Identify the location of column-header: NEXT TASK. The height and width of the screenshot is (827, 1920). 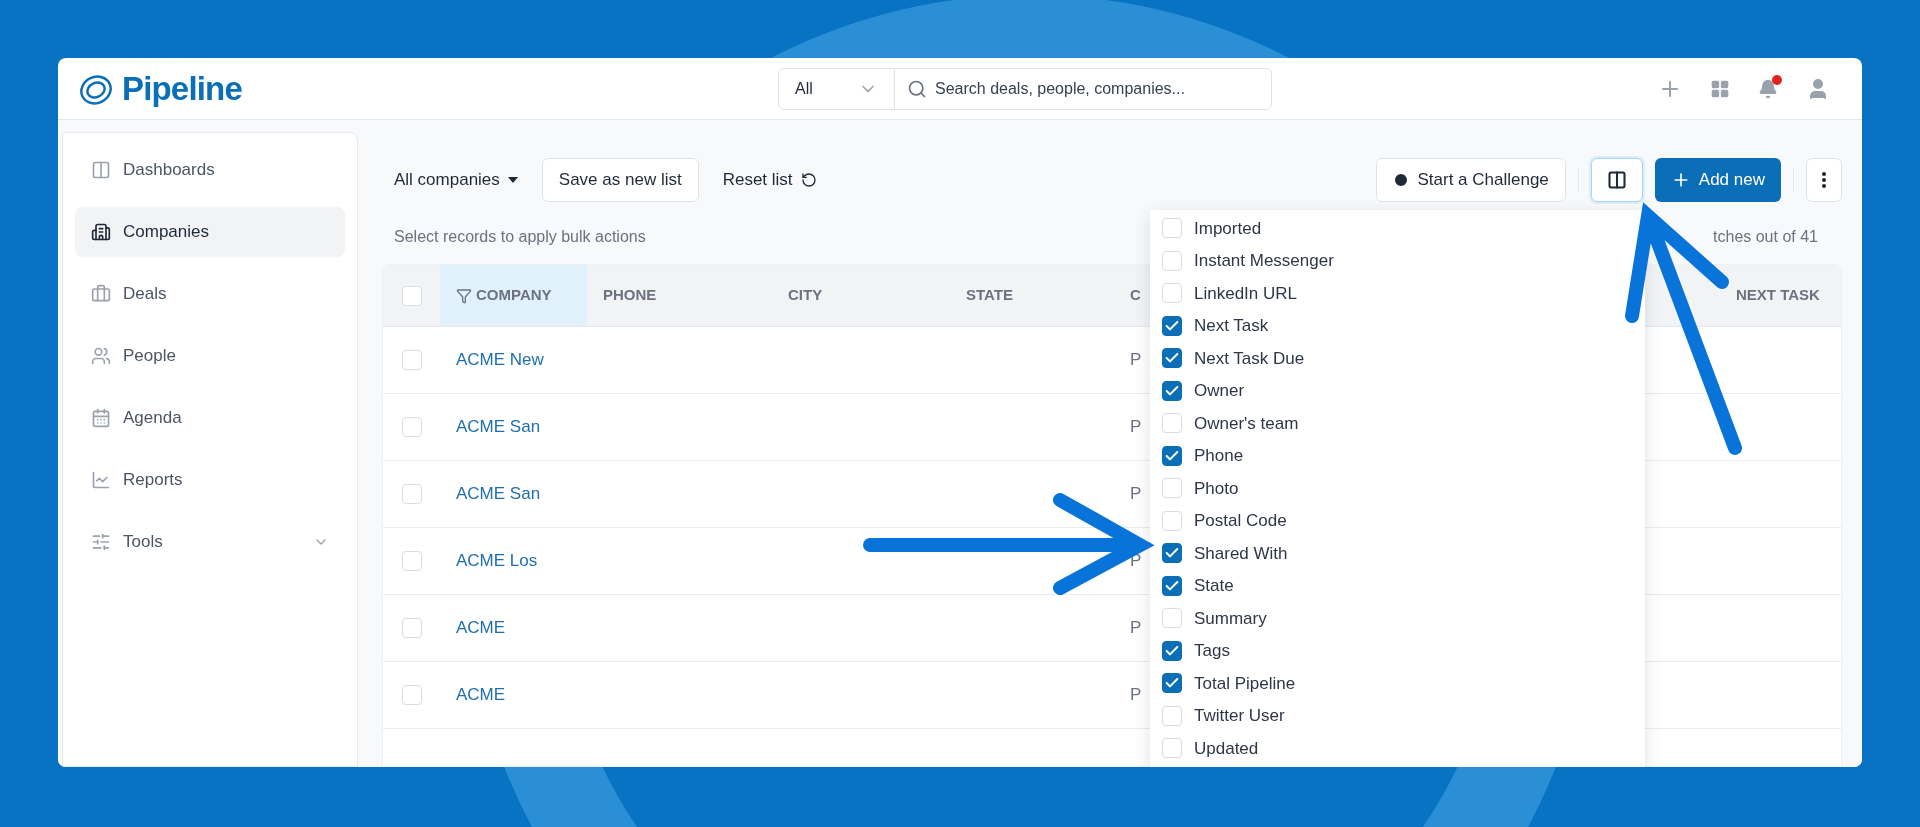
(1749, 295).